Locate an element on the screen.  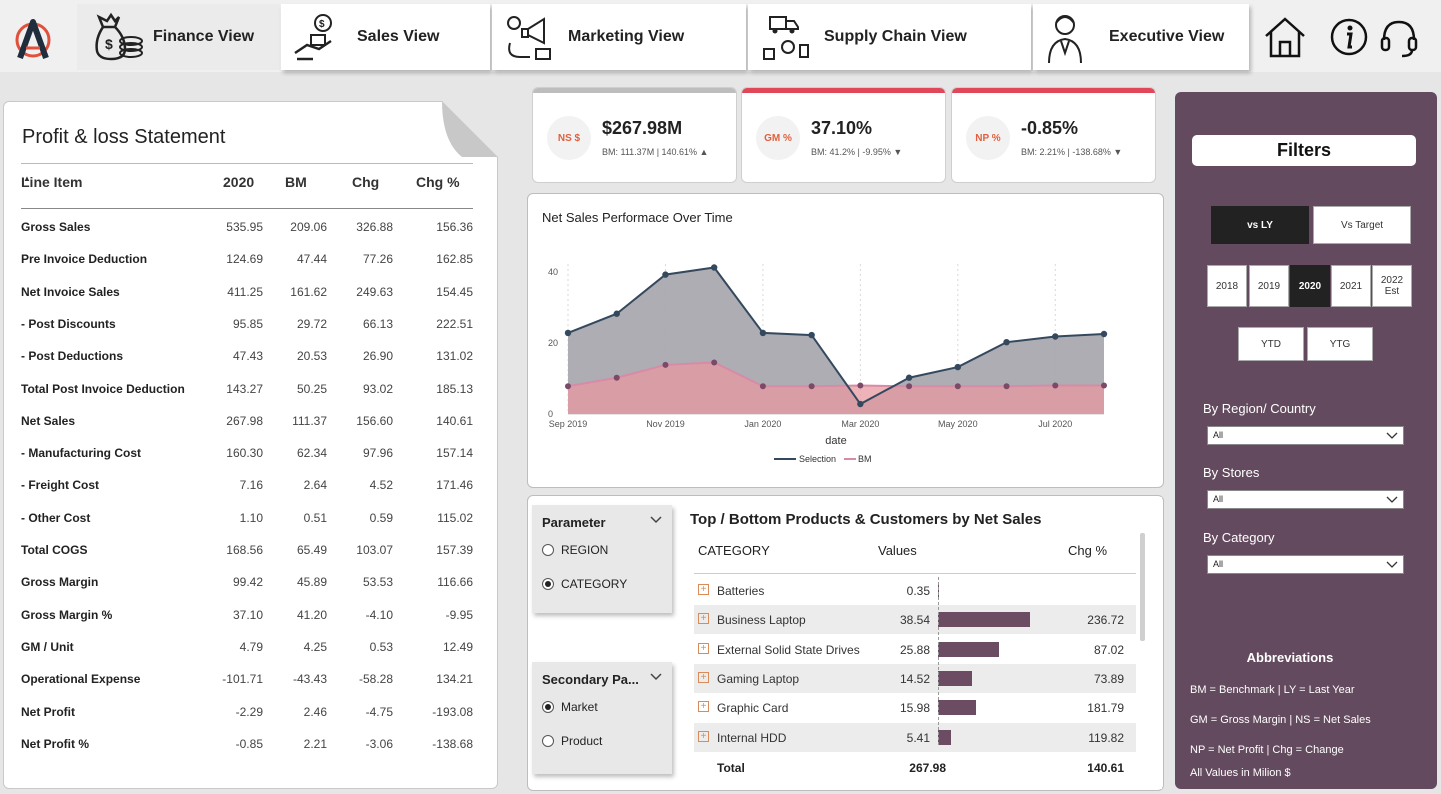
pl-row: Net Profit % -0.85 2.21 -3.06 -138.68 is located at coordinates (247, 747).